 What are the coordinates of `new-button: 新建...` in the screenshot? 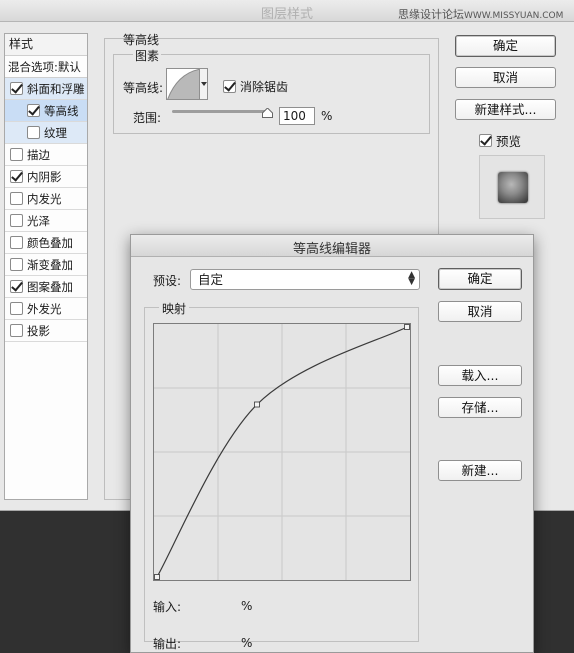 It's located at (480, 470).